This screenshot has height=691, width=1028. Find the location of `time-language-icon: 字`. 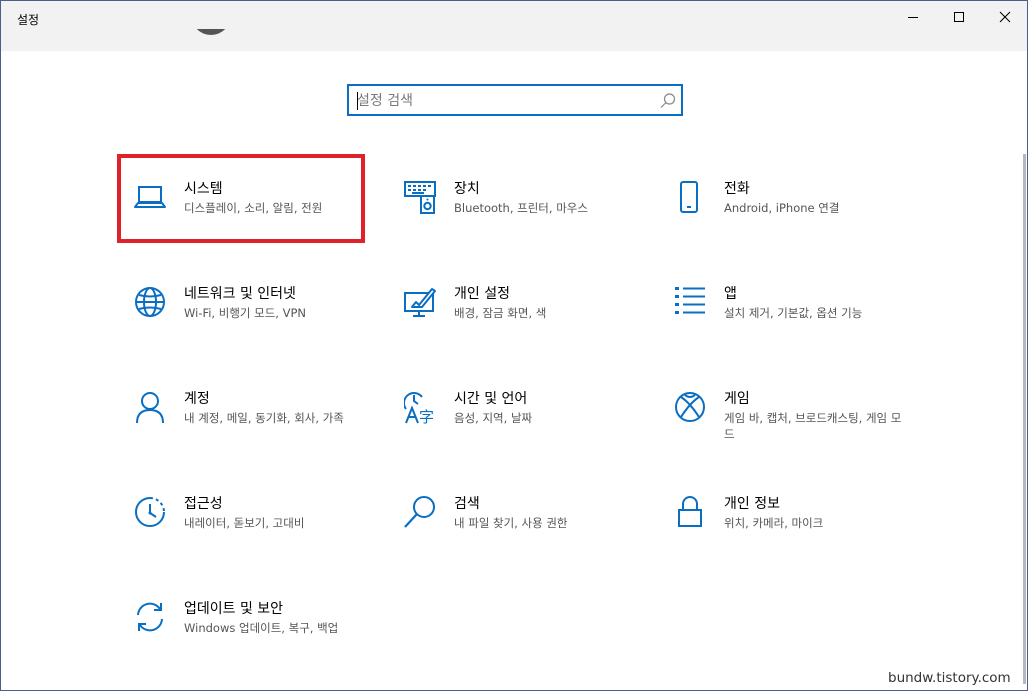

time-language-icon: 字 is located at coordinates (421, 408).